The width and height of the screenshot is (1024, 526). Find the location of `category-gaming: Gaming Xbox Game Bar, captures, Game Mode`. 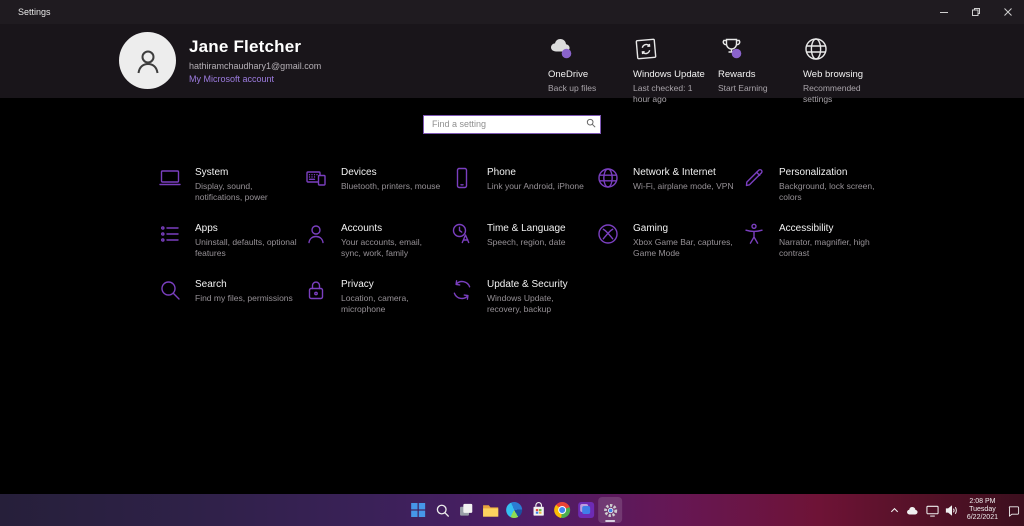

category-gaming: Gaming Xbox Game Bar, captures, Game Mode is located at coordinates (669, 250).